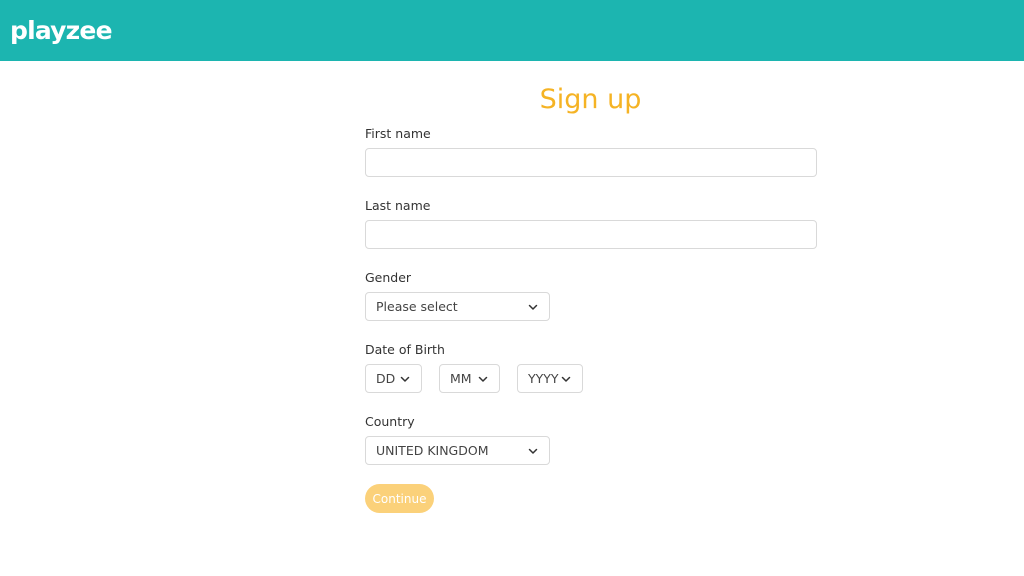 The height and width of the screenshot is (576, 1024). I want to click on last-name-label: Last name, so click(398, 205).